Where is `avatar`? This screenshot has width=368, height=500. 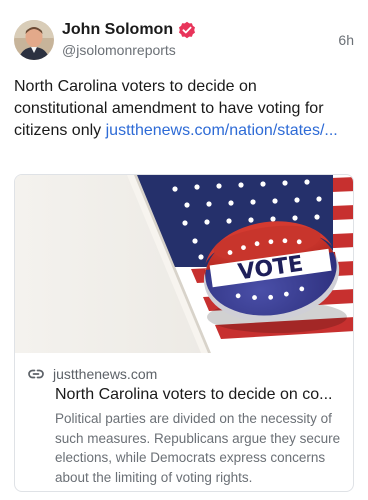
avatar is located at coordinates (34, 40).